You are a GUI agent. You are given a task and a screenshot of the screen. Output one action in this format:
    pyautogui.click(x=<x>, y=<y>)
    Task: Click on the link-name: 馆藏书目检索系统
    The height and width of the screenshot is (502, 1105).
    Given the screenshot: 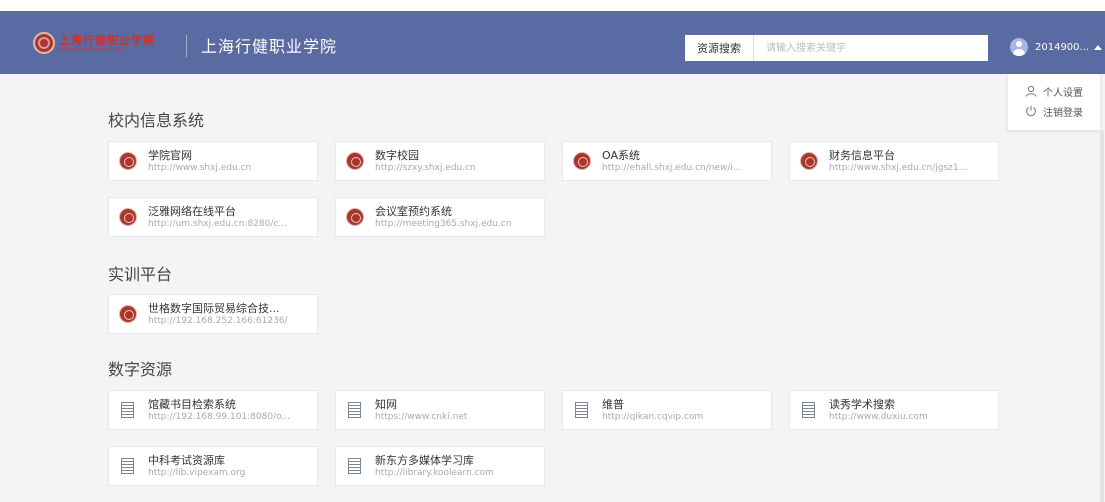 What is the action you would take?
    pyautogui.click(x=192, y=404)
    